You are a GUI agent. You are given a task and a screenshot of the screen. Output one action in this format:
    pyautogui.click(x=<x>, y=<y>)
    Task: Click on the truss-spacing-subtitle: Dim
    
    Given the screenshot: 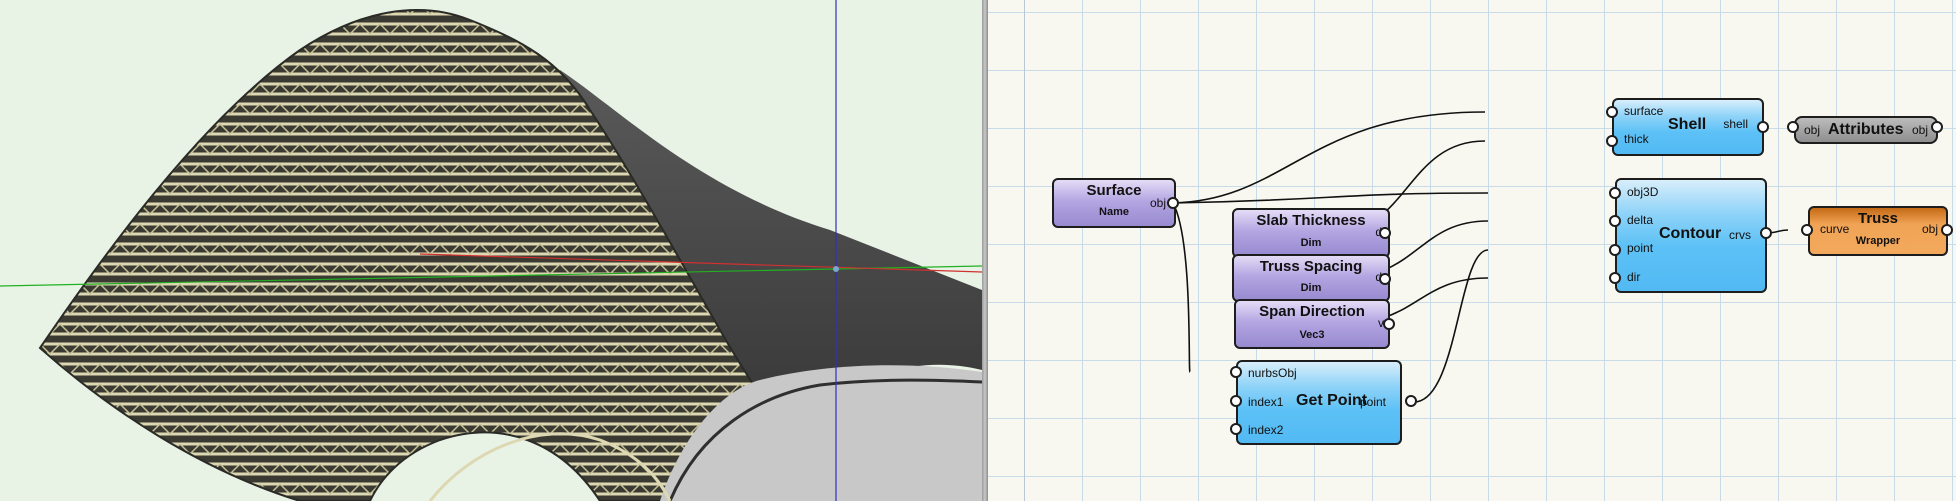 What is the action you would take?
    pyautogui.click(x=1311, y=288)
    